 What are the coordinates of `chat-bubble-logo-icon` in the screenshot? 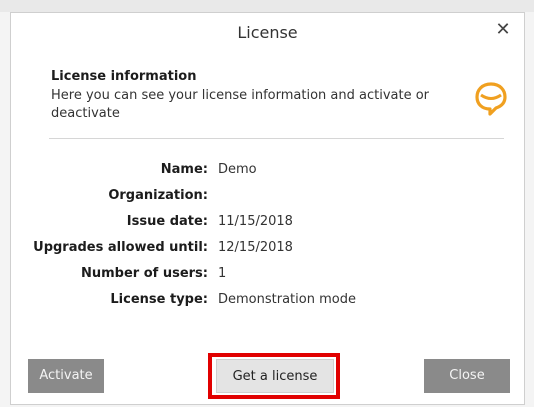 It's located at (491, 99).